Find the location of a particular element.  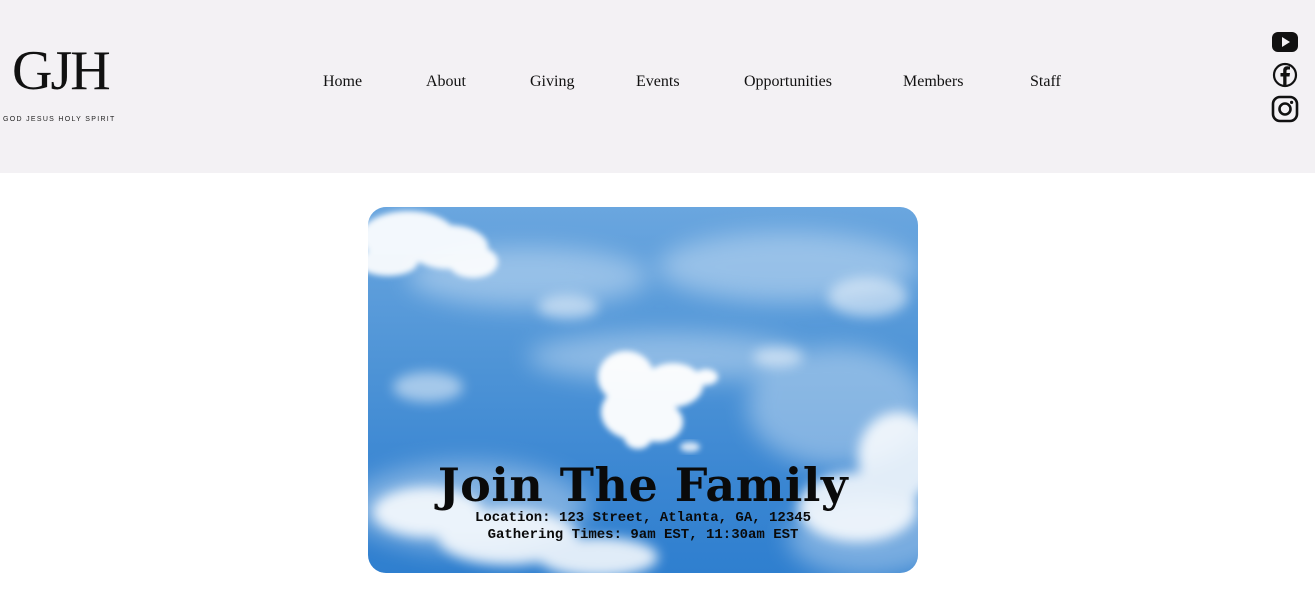

logo-mark: GJH is located at coordinates (61, 71).